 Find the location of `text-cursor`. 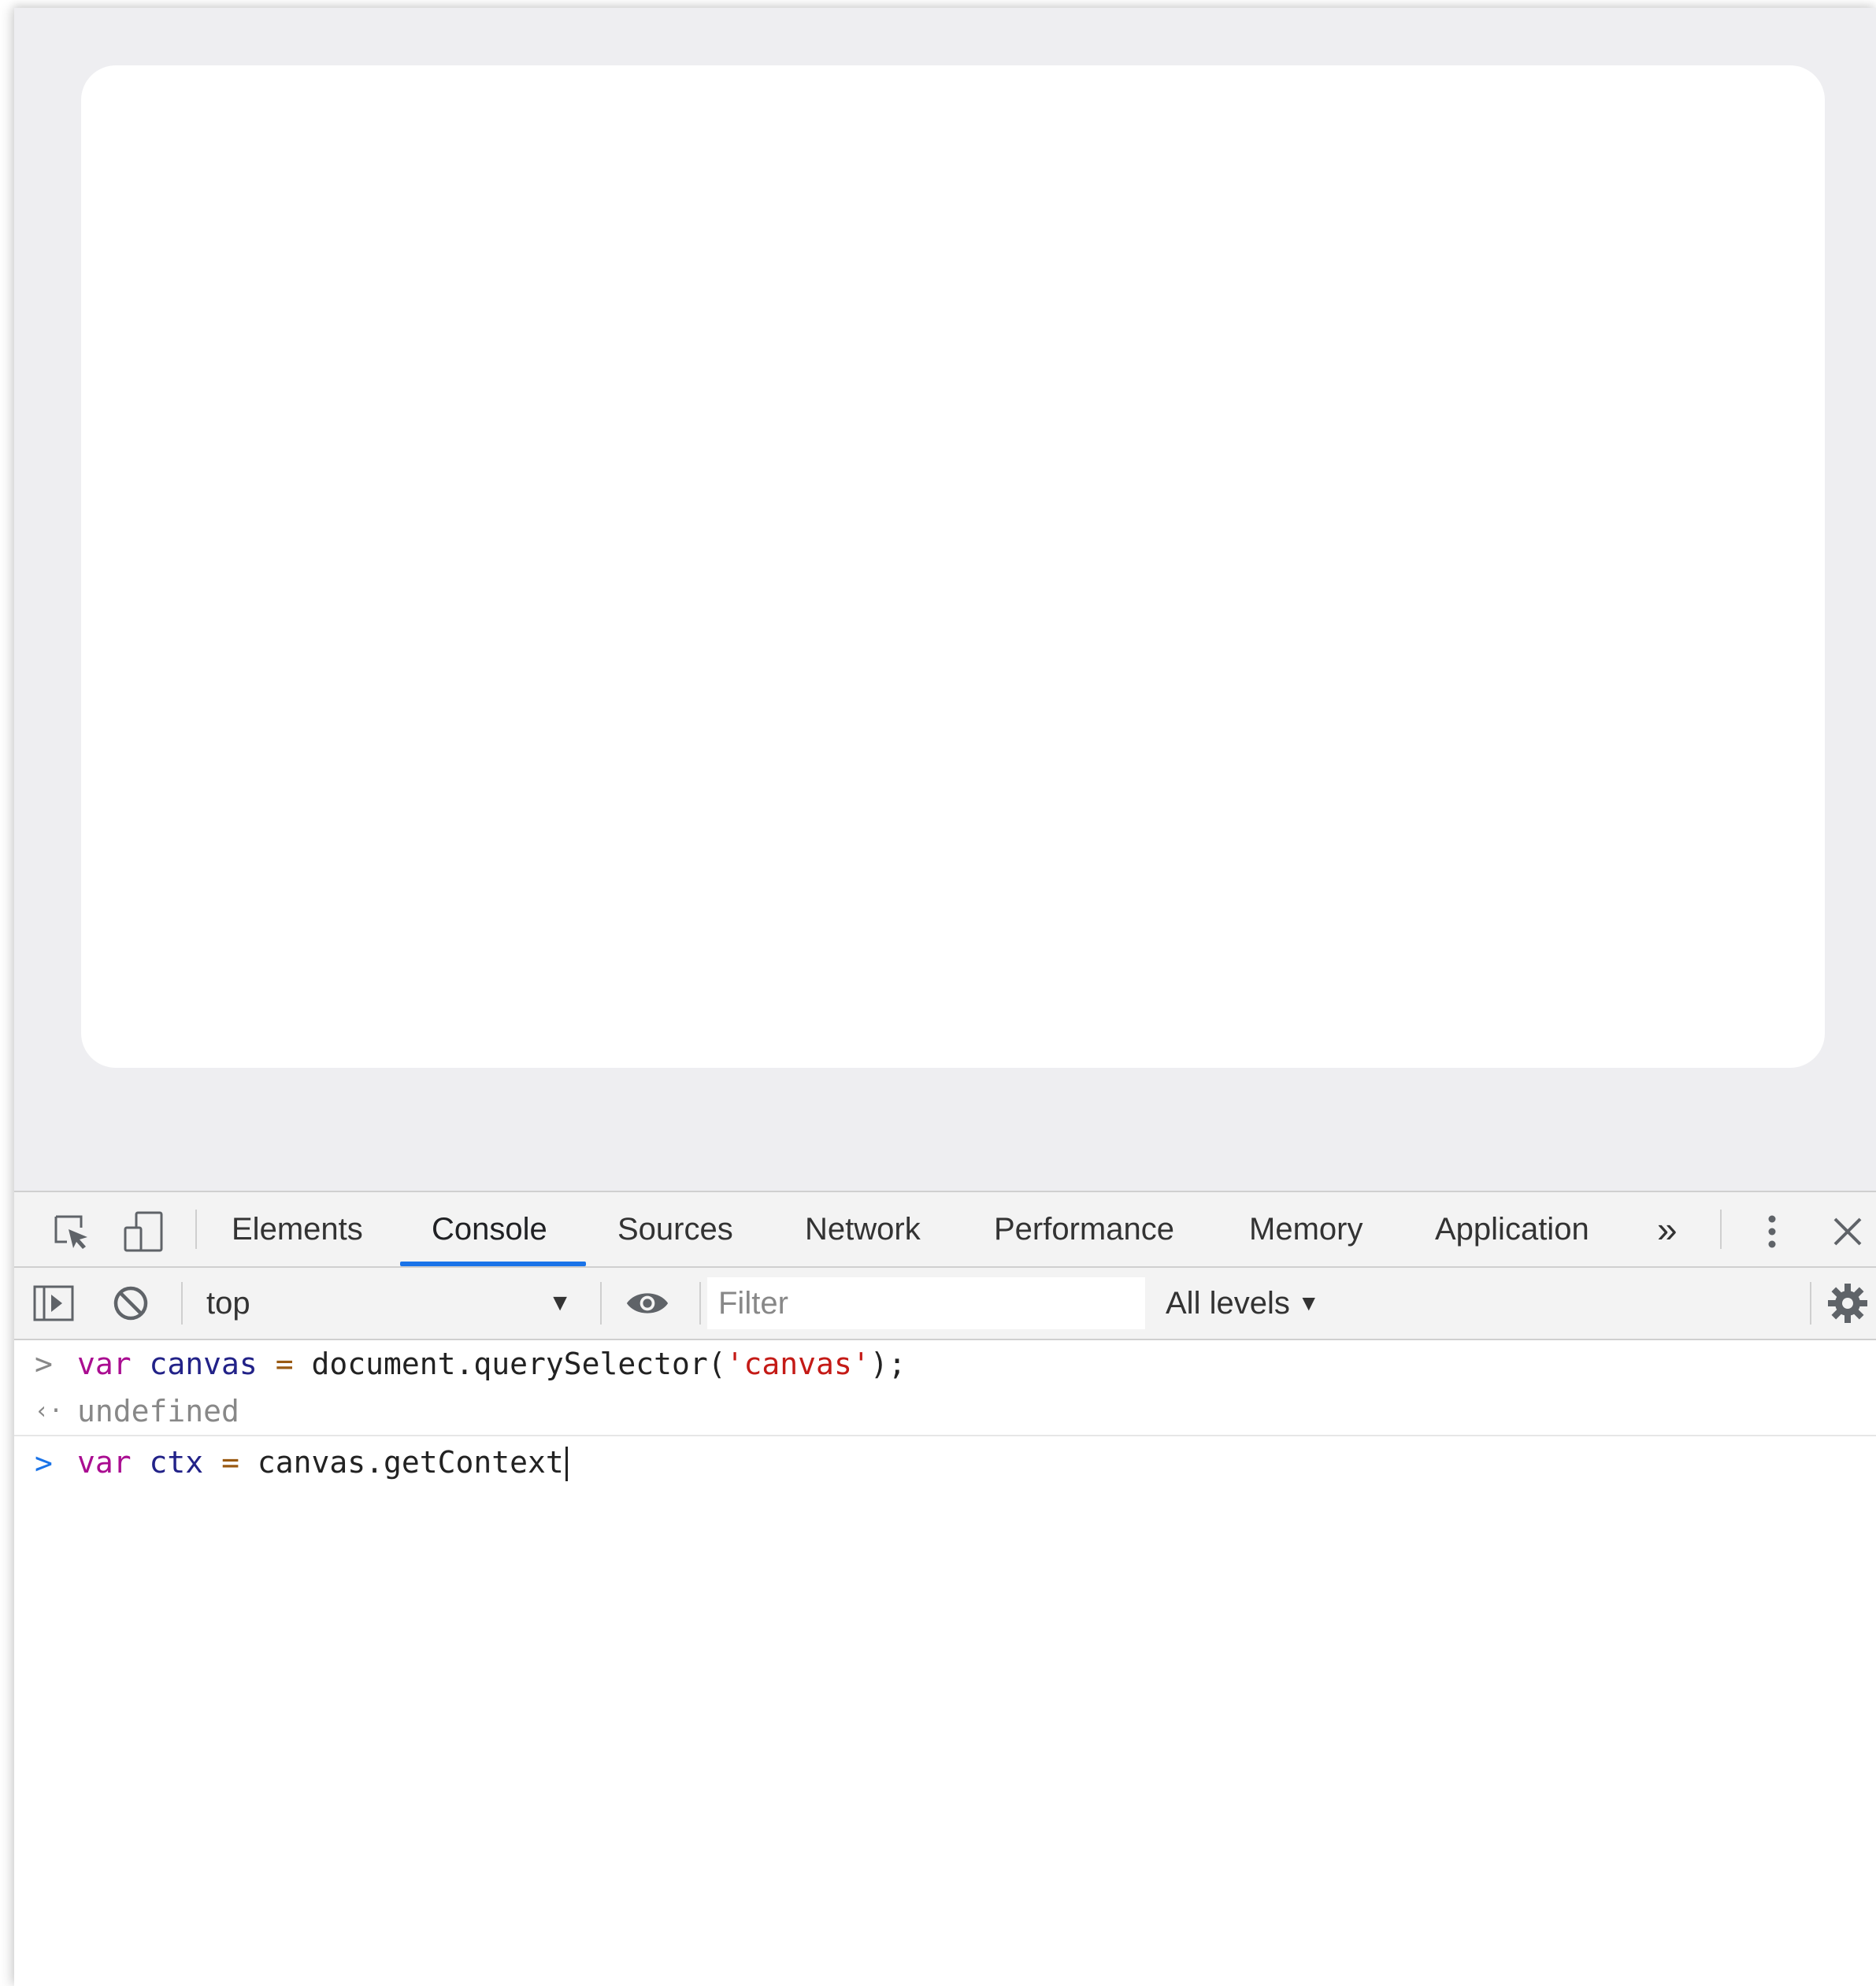

text-cursor is located at coordinates (566, 1464).